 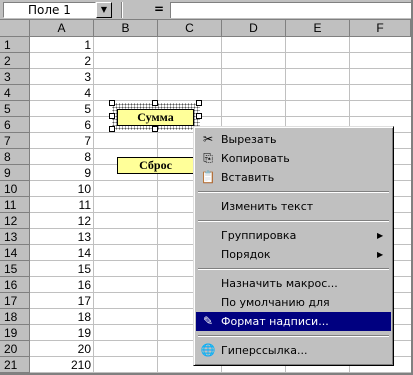 What do you see at coordinates (62, 317) in the screenshot?
I see `cell-a: 18` at bounding box center [62, 317].